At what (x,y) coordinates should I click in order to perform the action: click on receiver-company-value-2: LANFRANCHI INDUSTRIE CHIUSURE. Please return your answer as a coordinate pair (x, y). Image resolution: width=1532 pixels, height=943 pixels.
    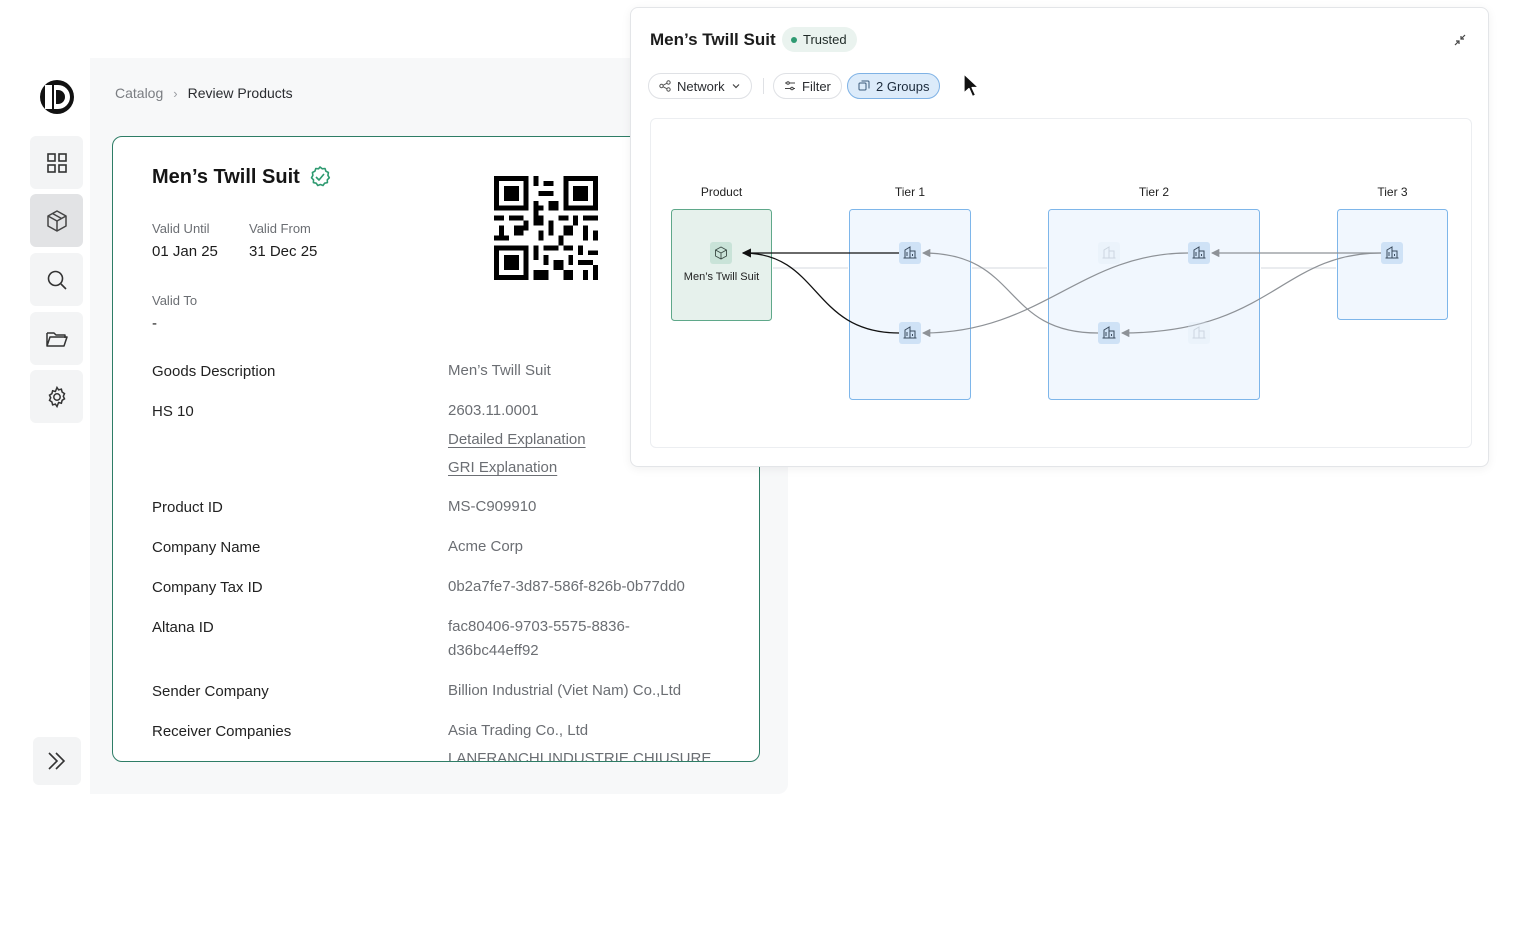
    Looking at the image, I should click on (580, 756).